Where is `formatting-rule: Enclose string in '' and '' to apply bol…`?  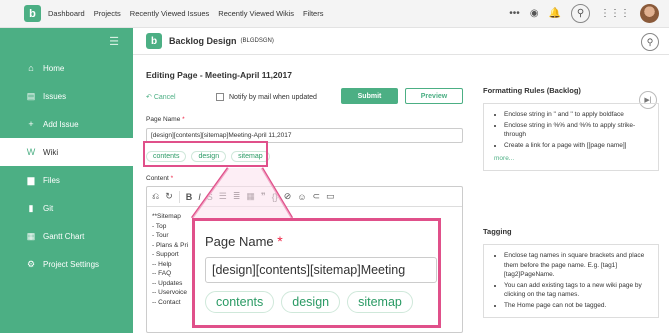
formatting-rule: Enclose string in '' and '' to apply bol… is located at coordinates (577, 115).